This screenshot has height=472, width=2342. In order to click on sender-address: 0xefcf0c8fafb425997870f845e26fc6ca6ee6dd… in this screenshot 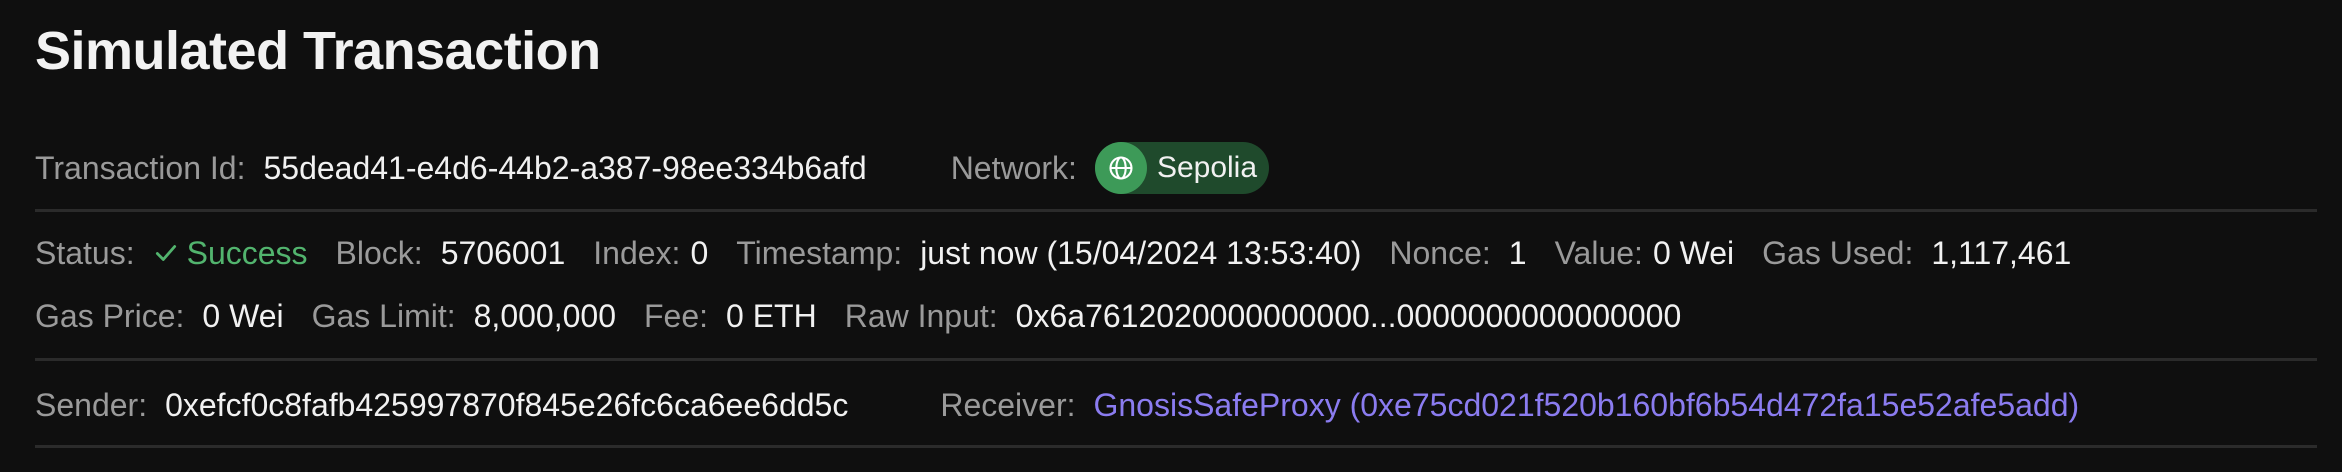, I will do `click(507, 405)`.